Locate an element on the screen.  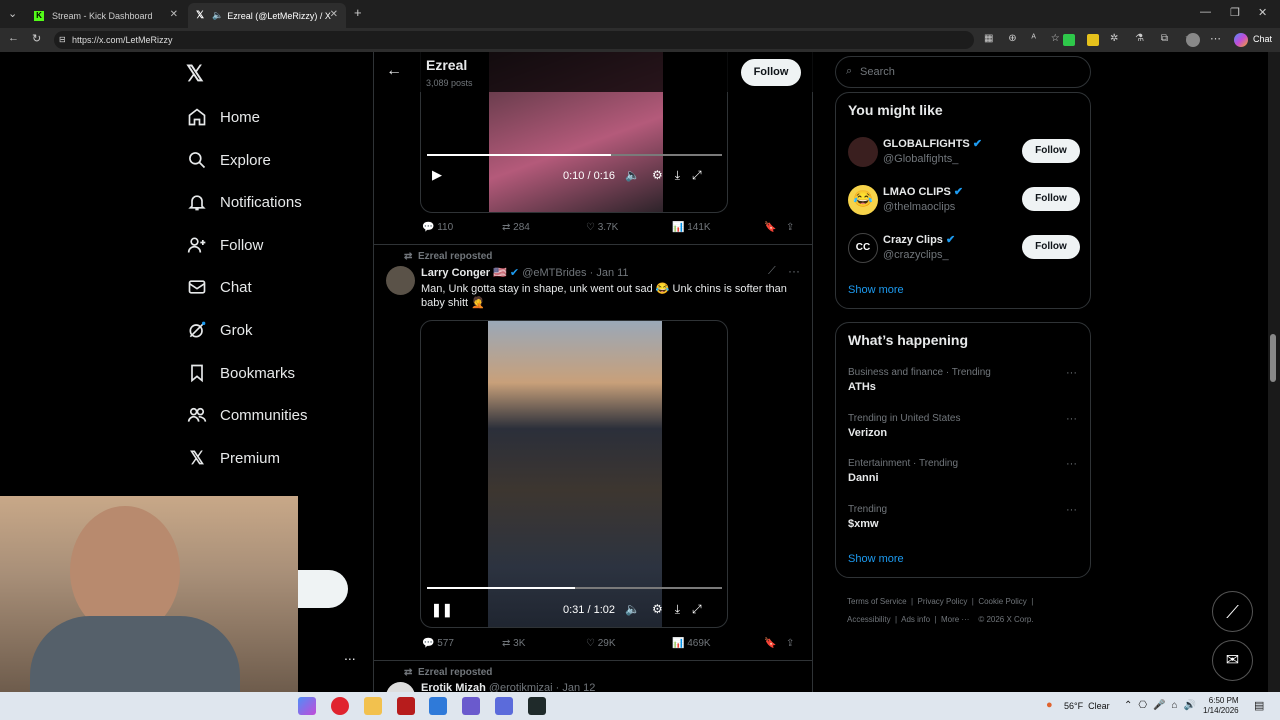
sidebar-item-follow: Follow is located at coordinates (224, 245).